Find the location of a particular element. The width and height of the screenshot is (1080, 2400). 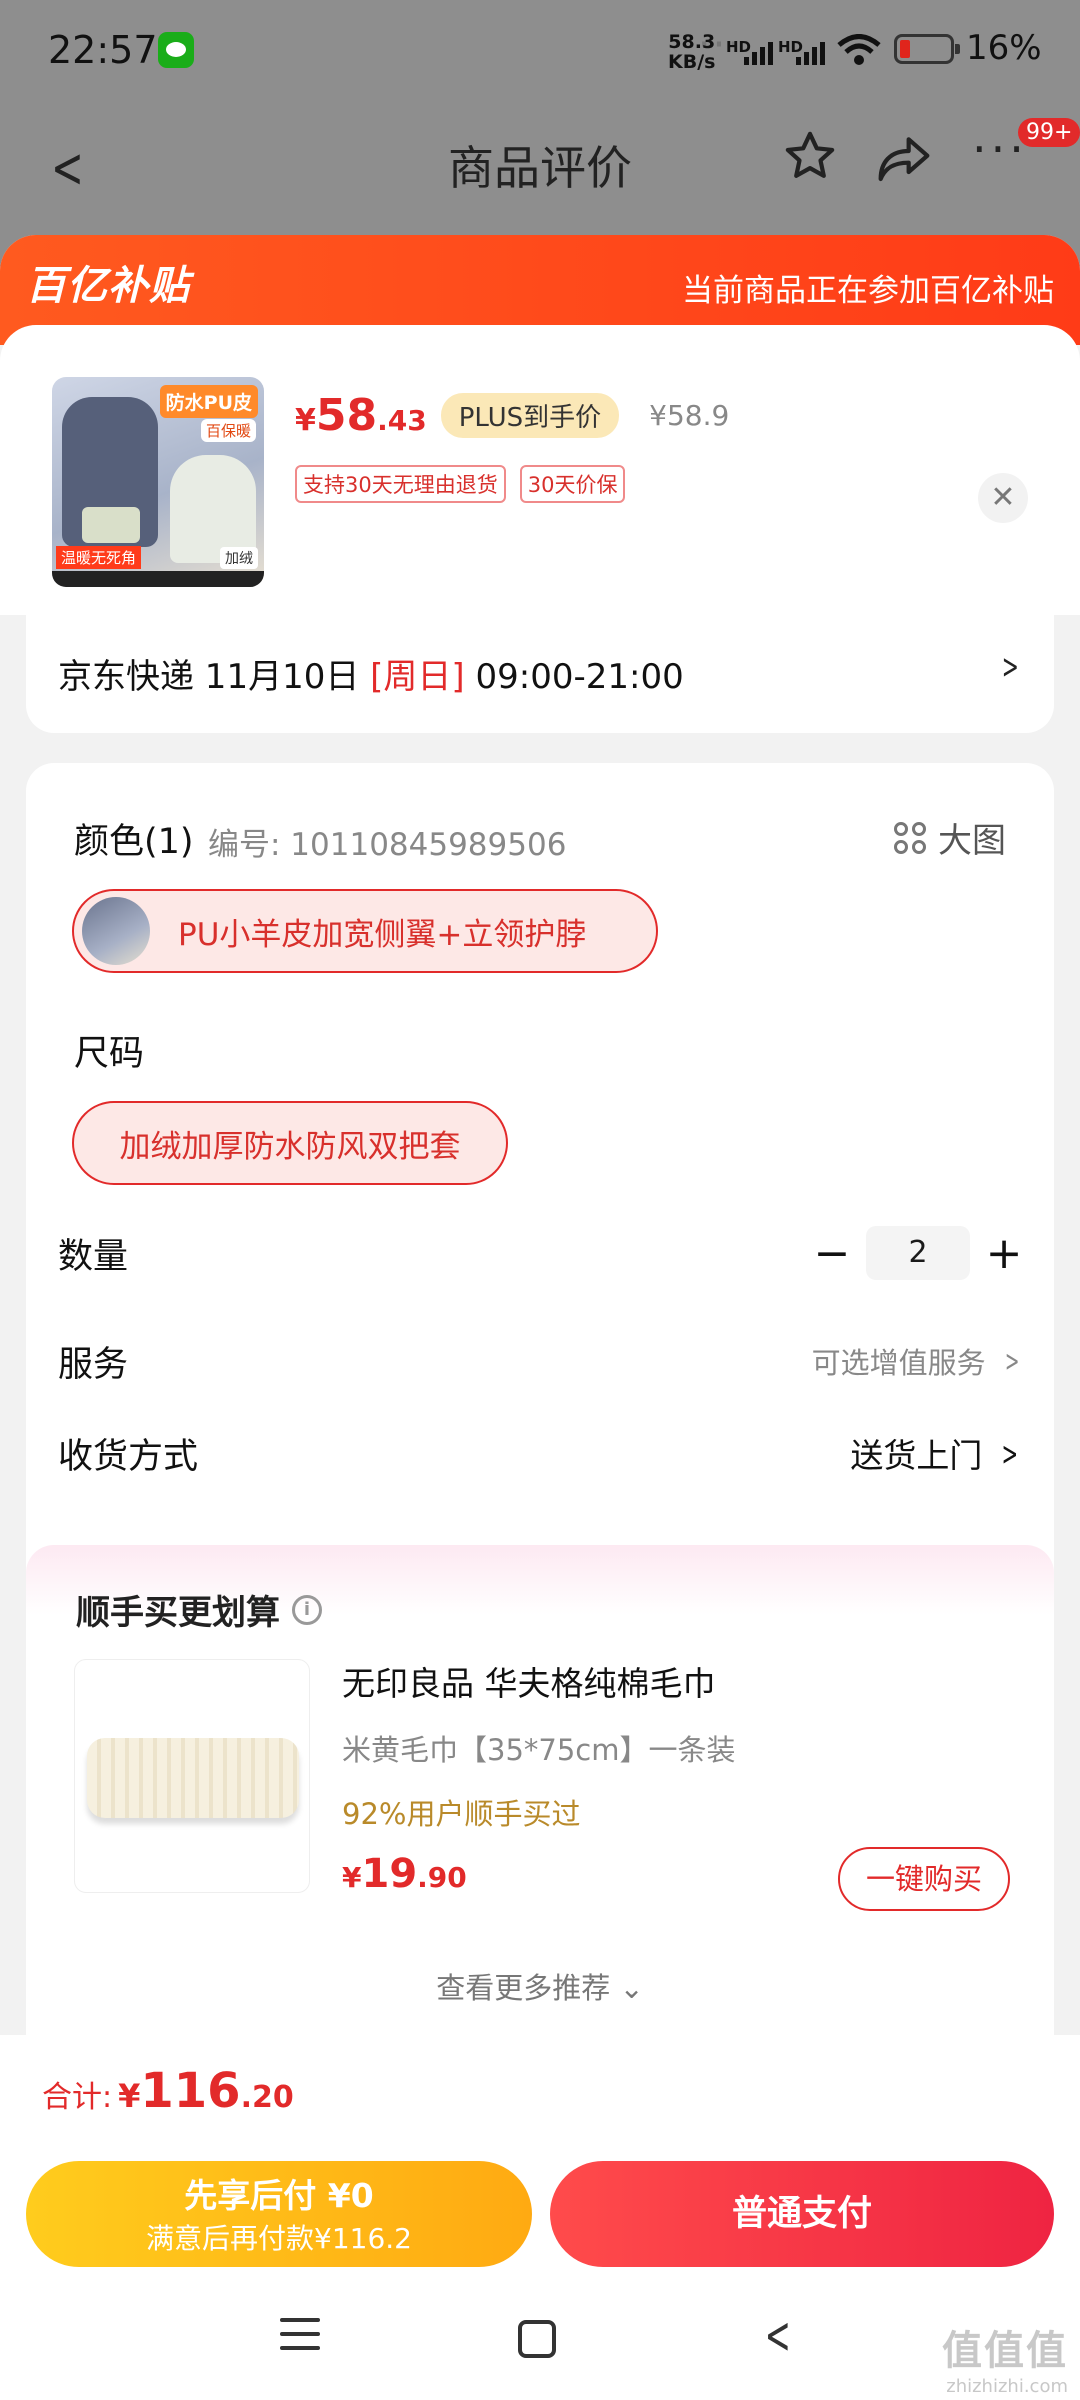

info-icon: i is located at coordinates (307, 1609).